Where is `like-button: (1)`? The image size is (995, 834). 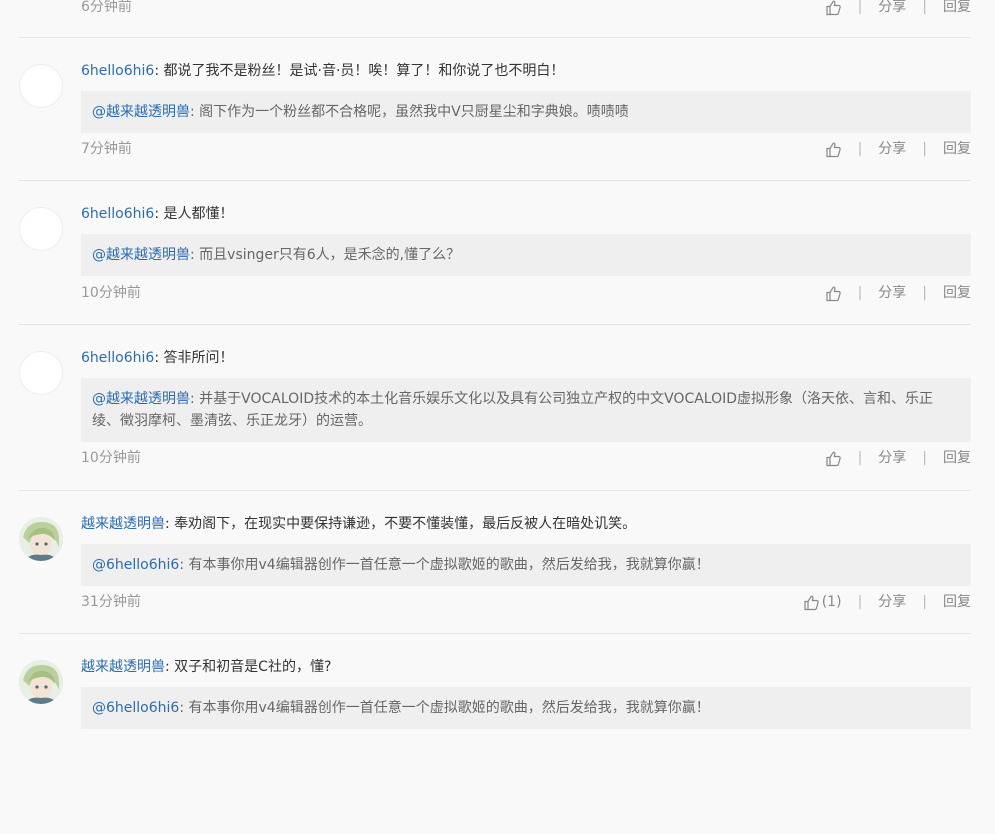
like-button: (1) is located at coordinates (822, 602).